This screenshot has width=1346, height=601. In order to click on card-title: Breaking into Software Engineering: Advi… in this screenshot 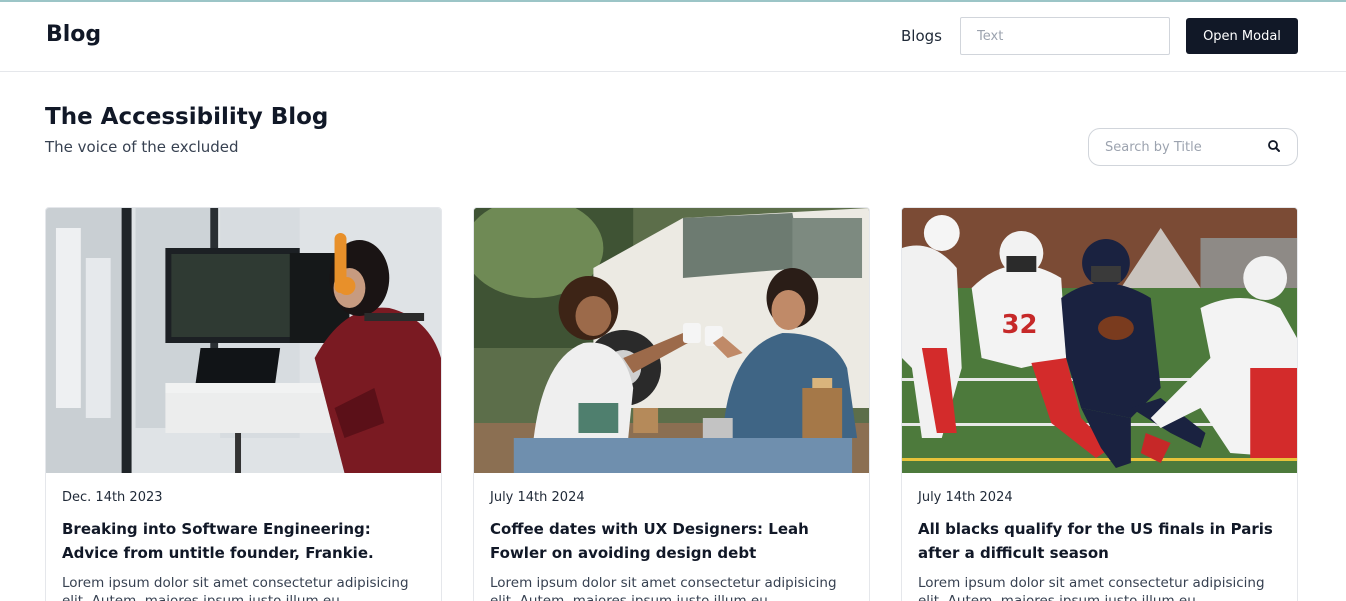, I will do `click(246, 541)`.